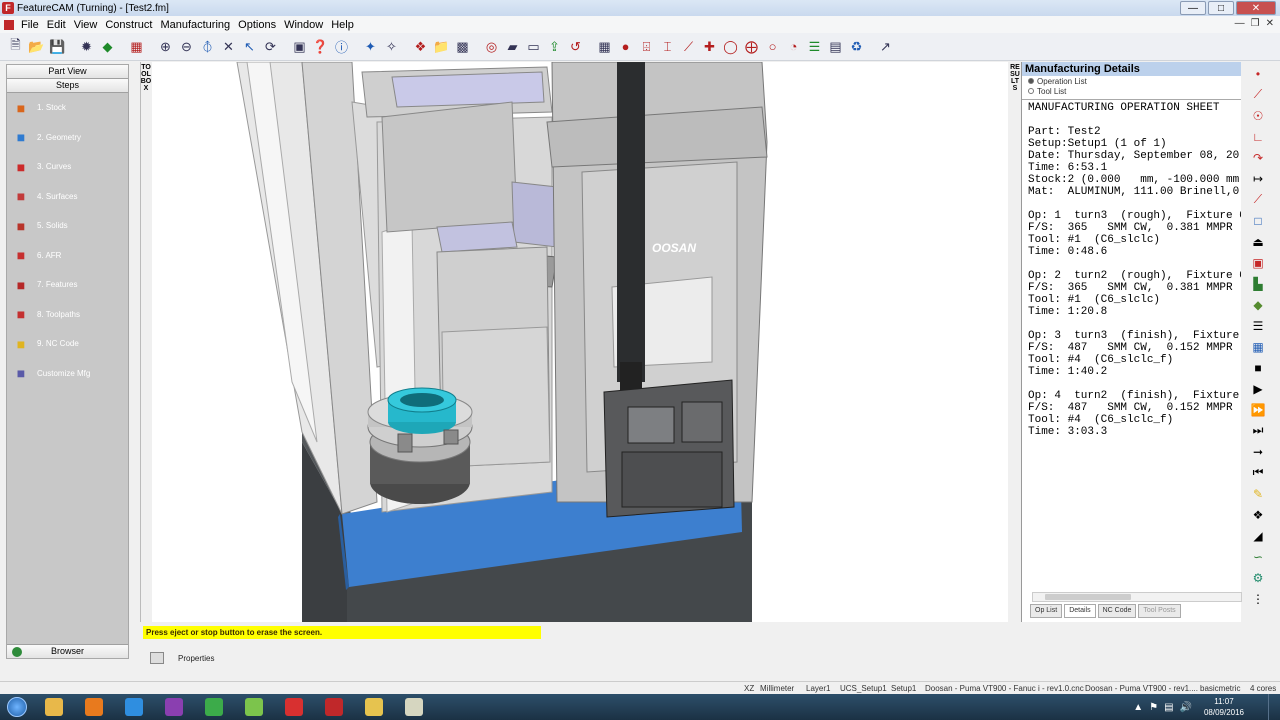 The width and height of the screenshot is (1280, 720). I want to click on transform-icon: ✧, so click(391, 46).